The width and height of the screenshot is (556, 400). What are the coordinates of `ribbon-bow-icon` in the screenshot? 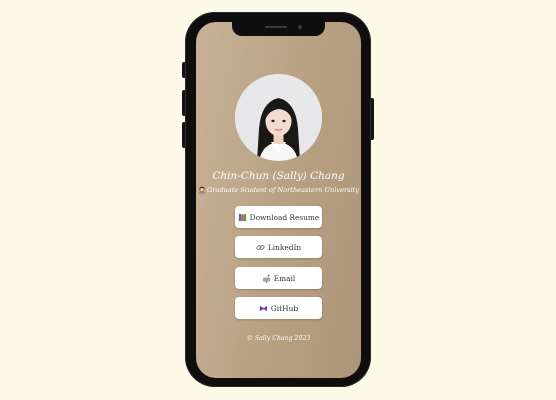 It's located at (263, 308).